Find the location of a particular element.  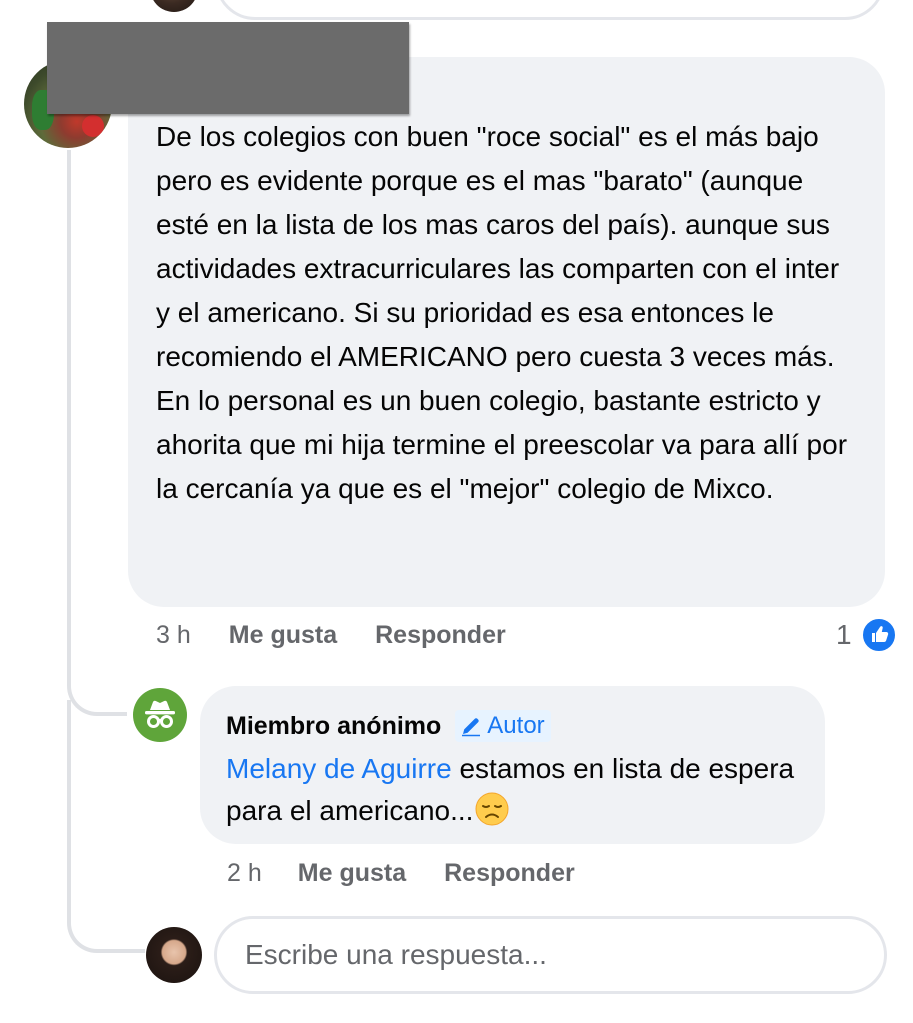

like-thumb-icon is located at coordinates (879, 635).